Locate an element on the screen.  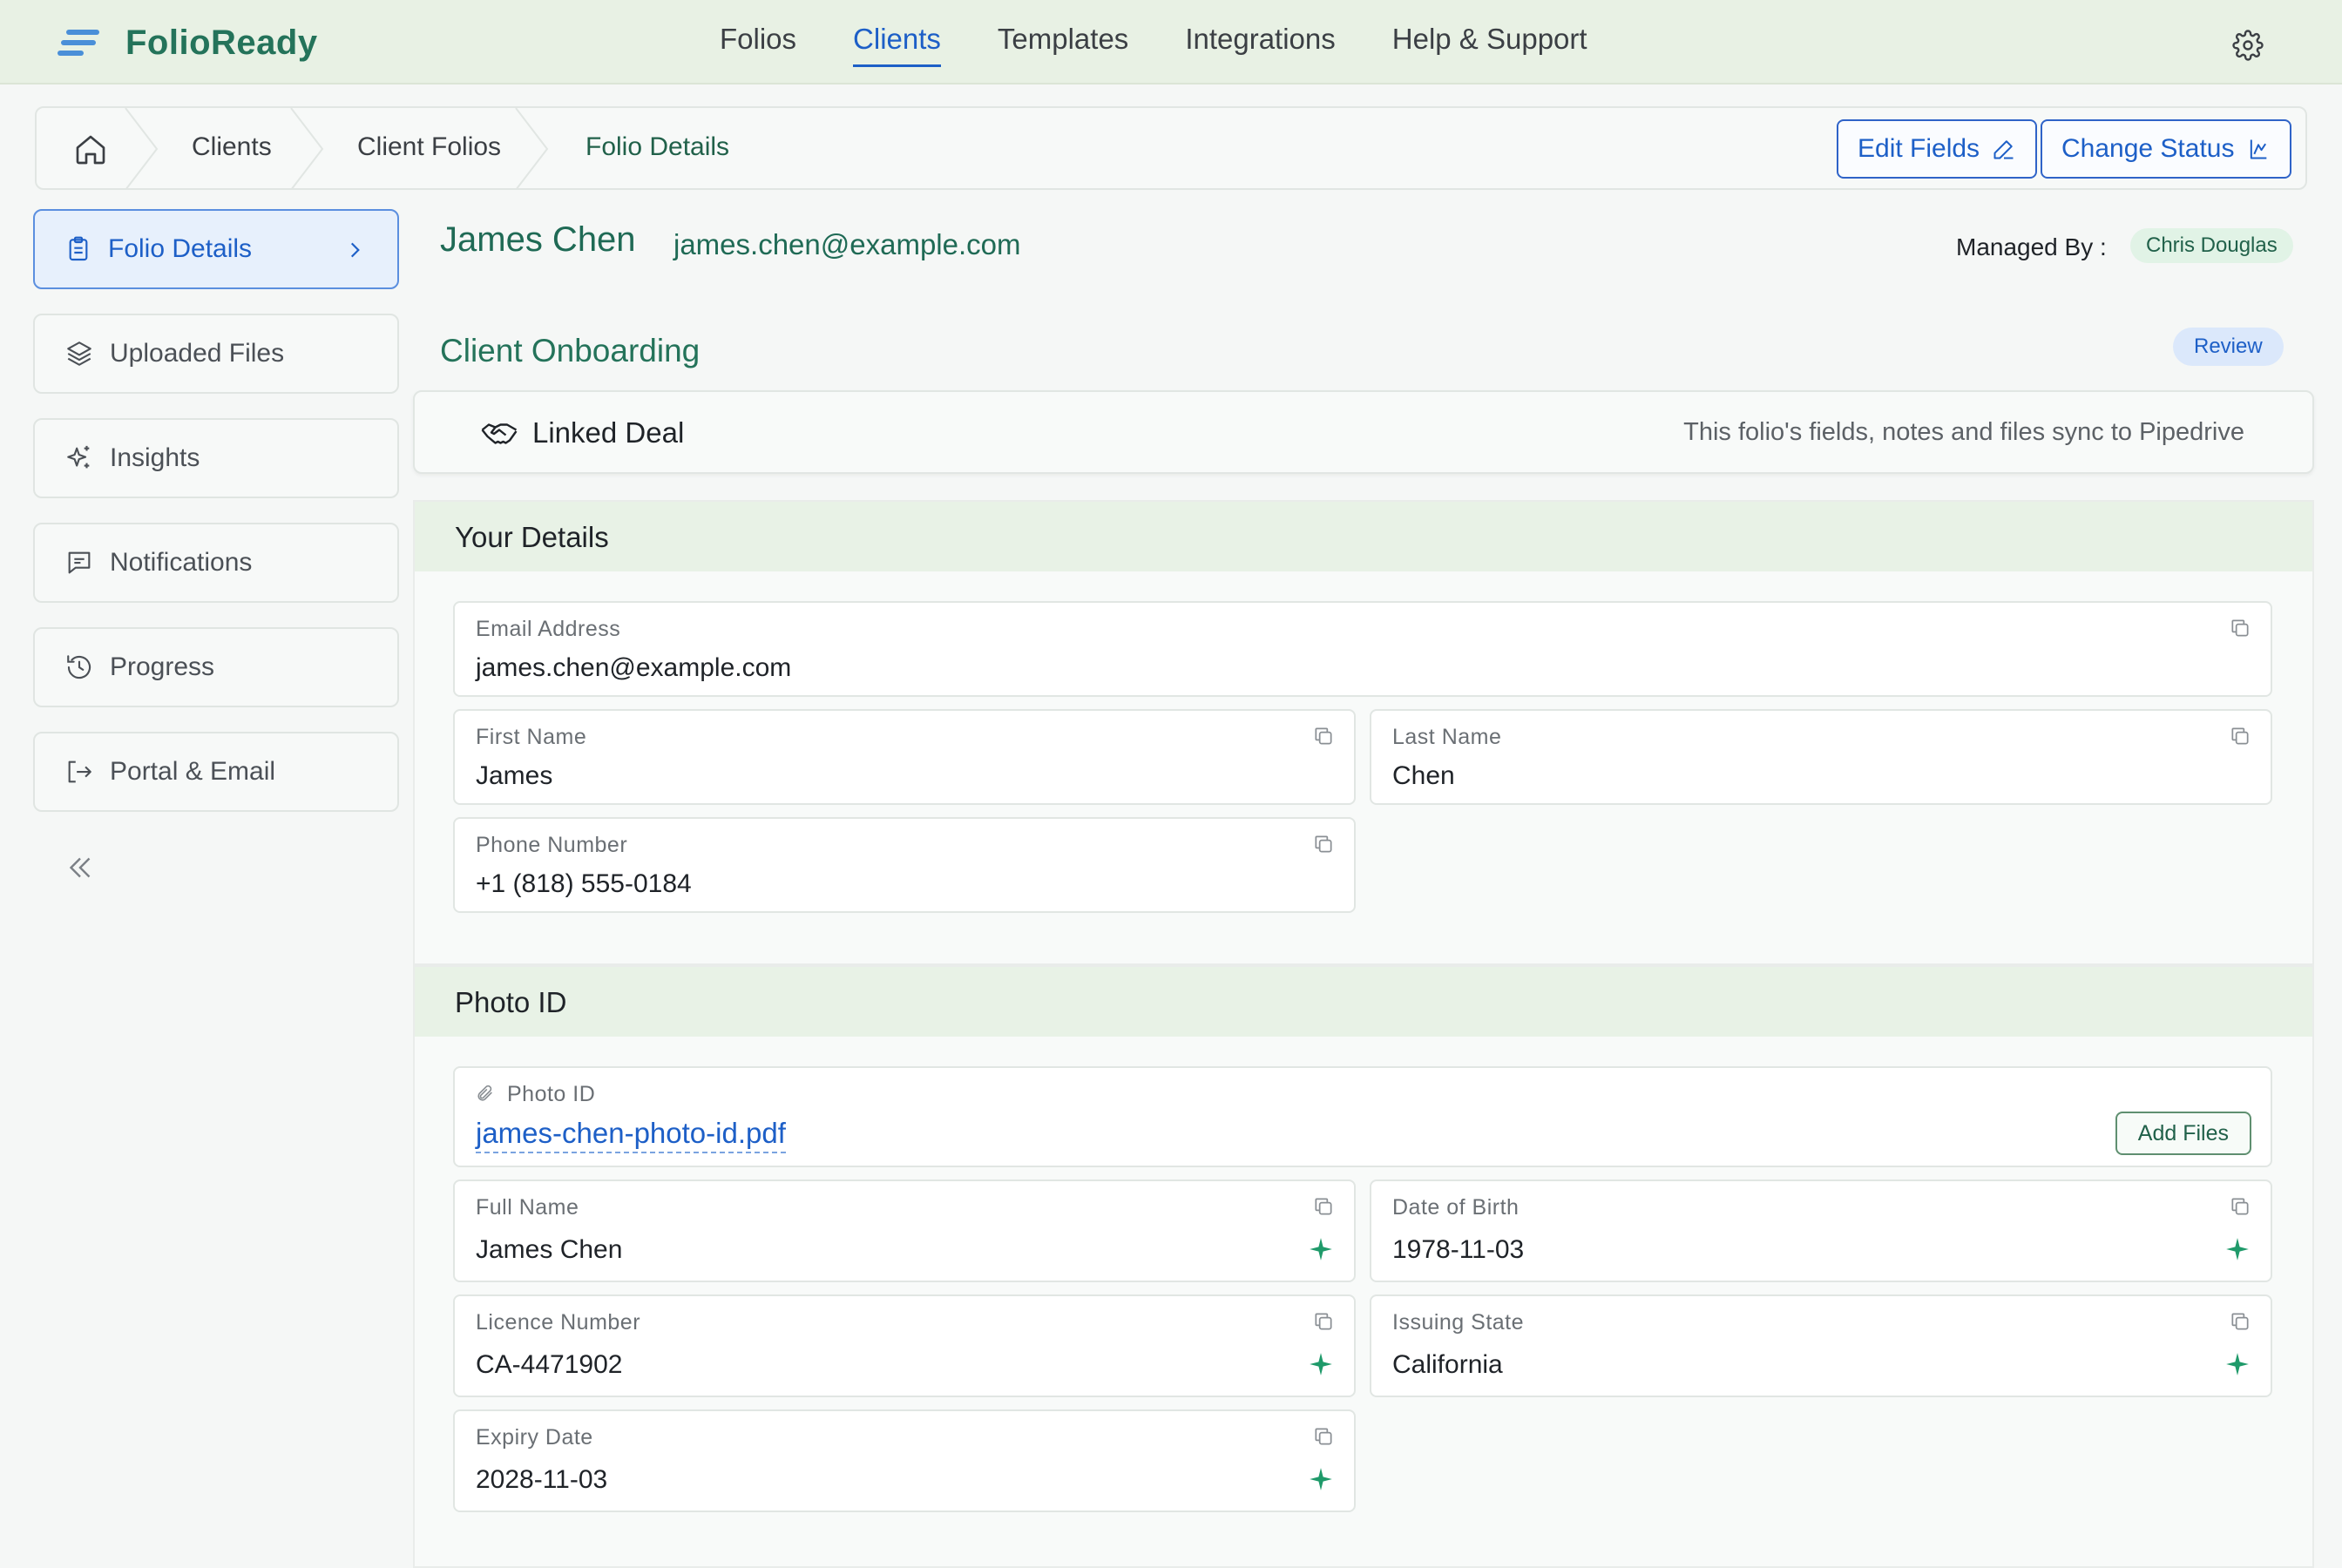
sidebar-item-label: Notifications is located at coordinates (181, 562).